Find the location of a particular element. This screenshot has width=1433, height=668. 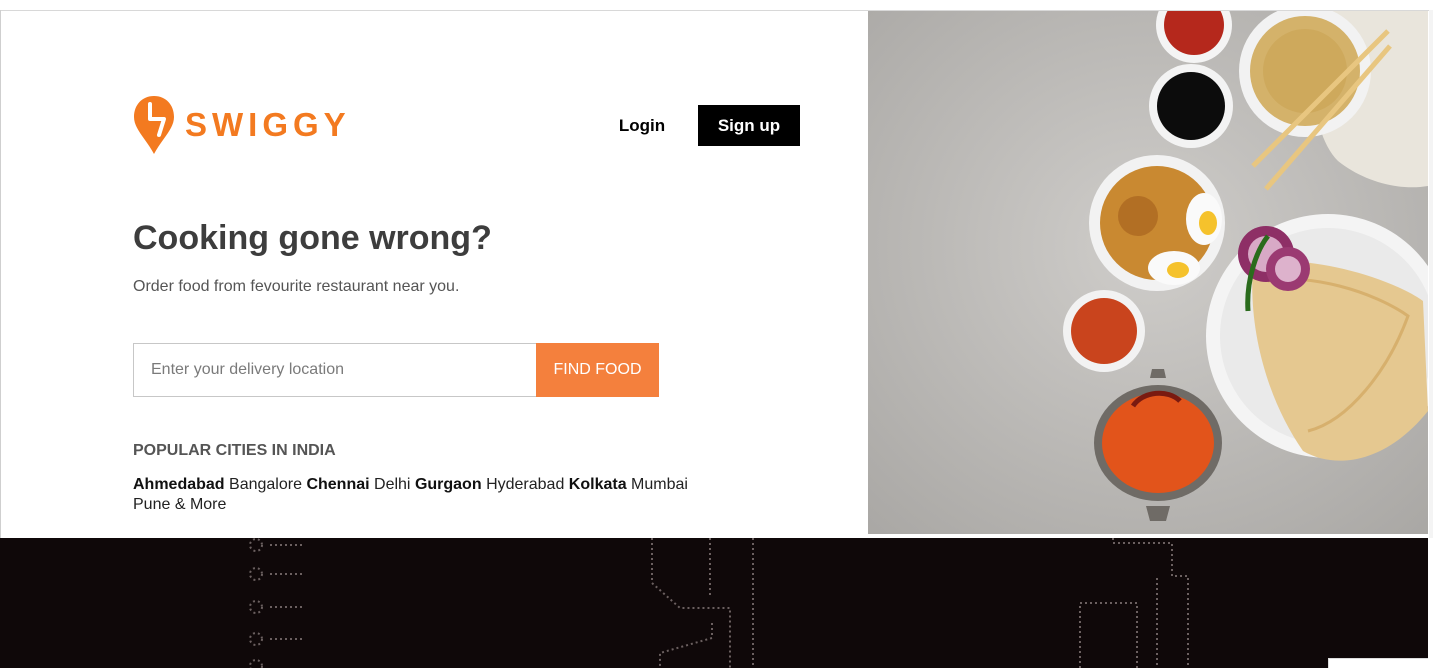

city-link-bangalore: Bangalore is located at coordinates (265, 484).